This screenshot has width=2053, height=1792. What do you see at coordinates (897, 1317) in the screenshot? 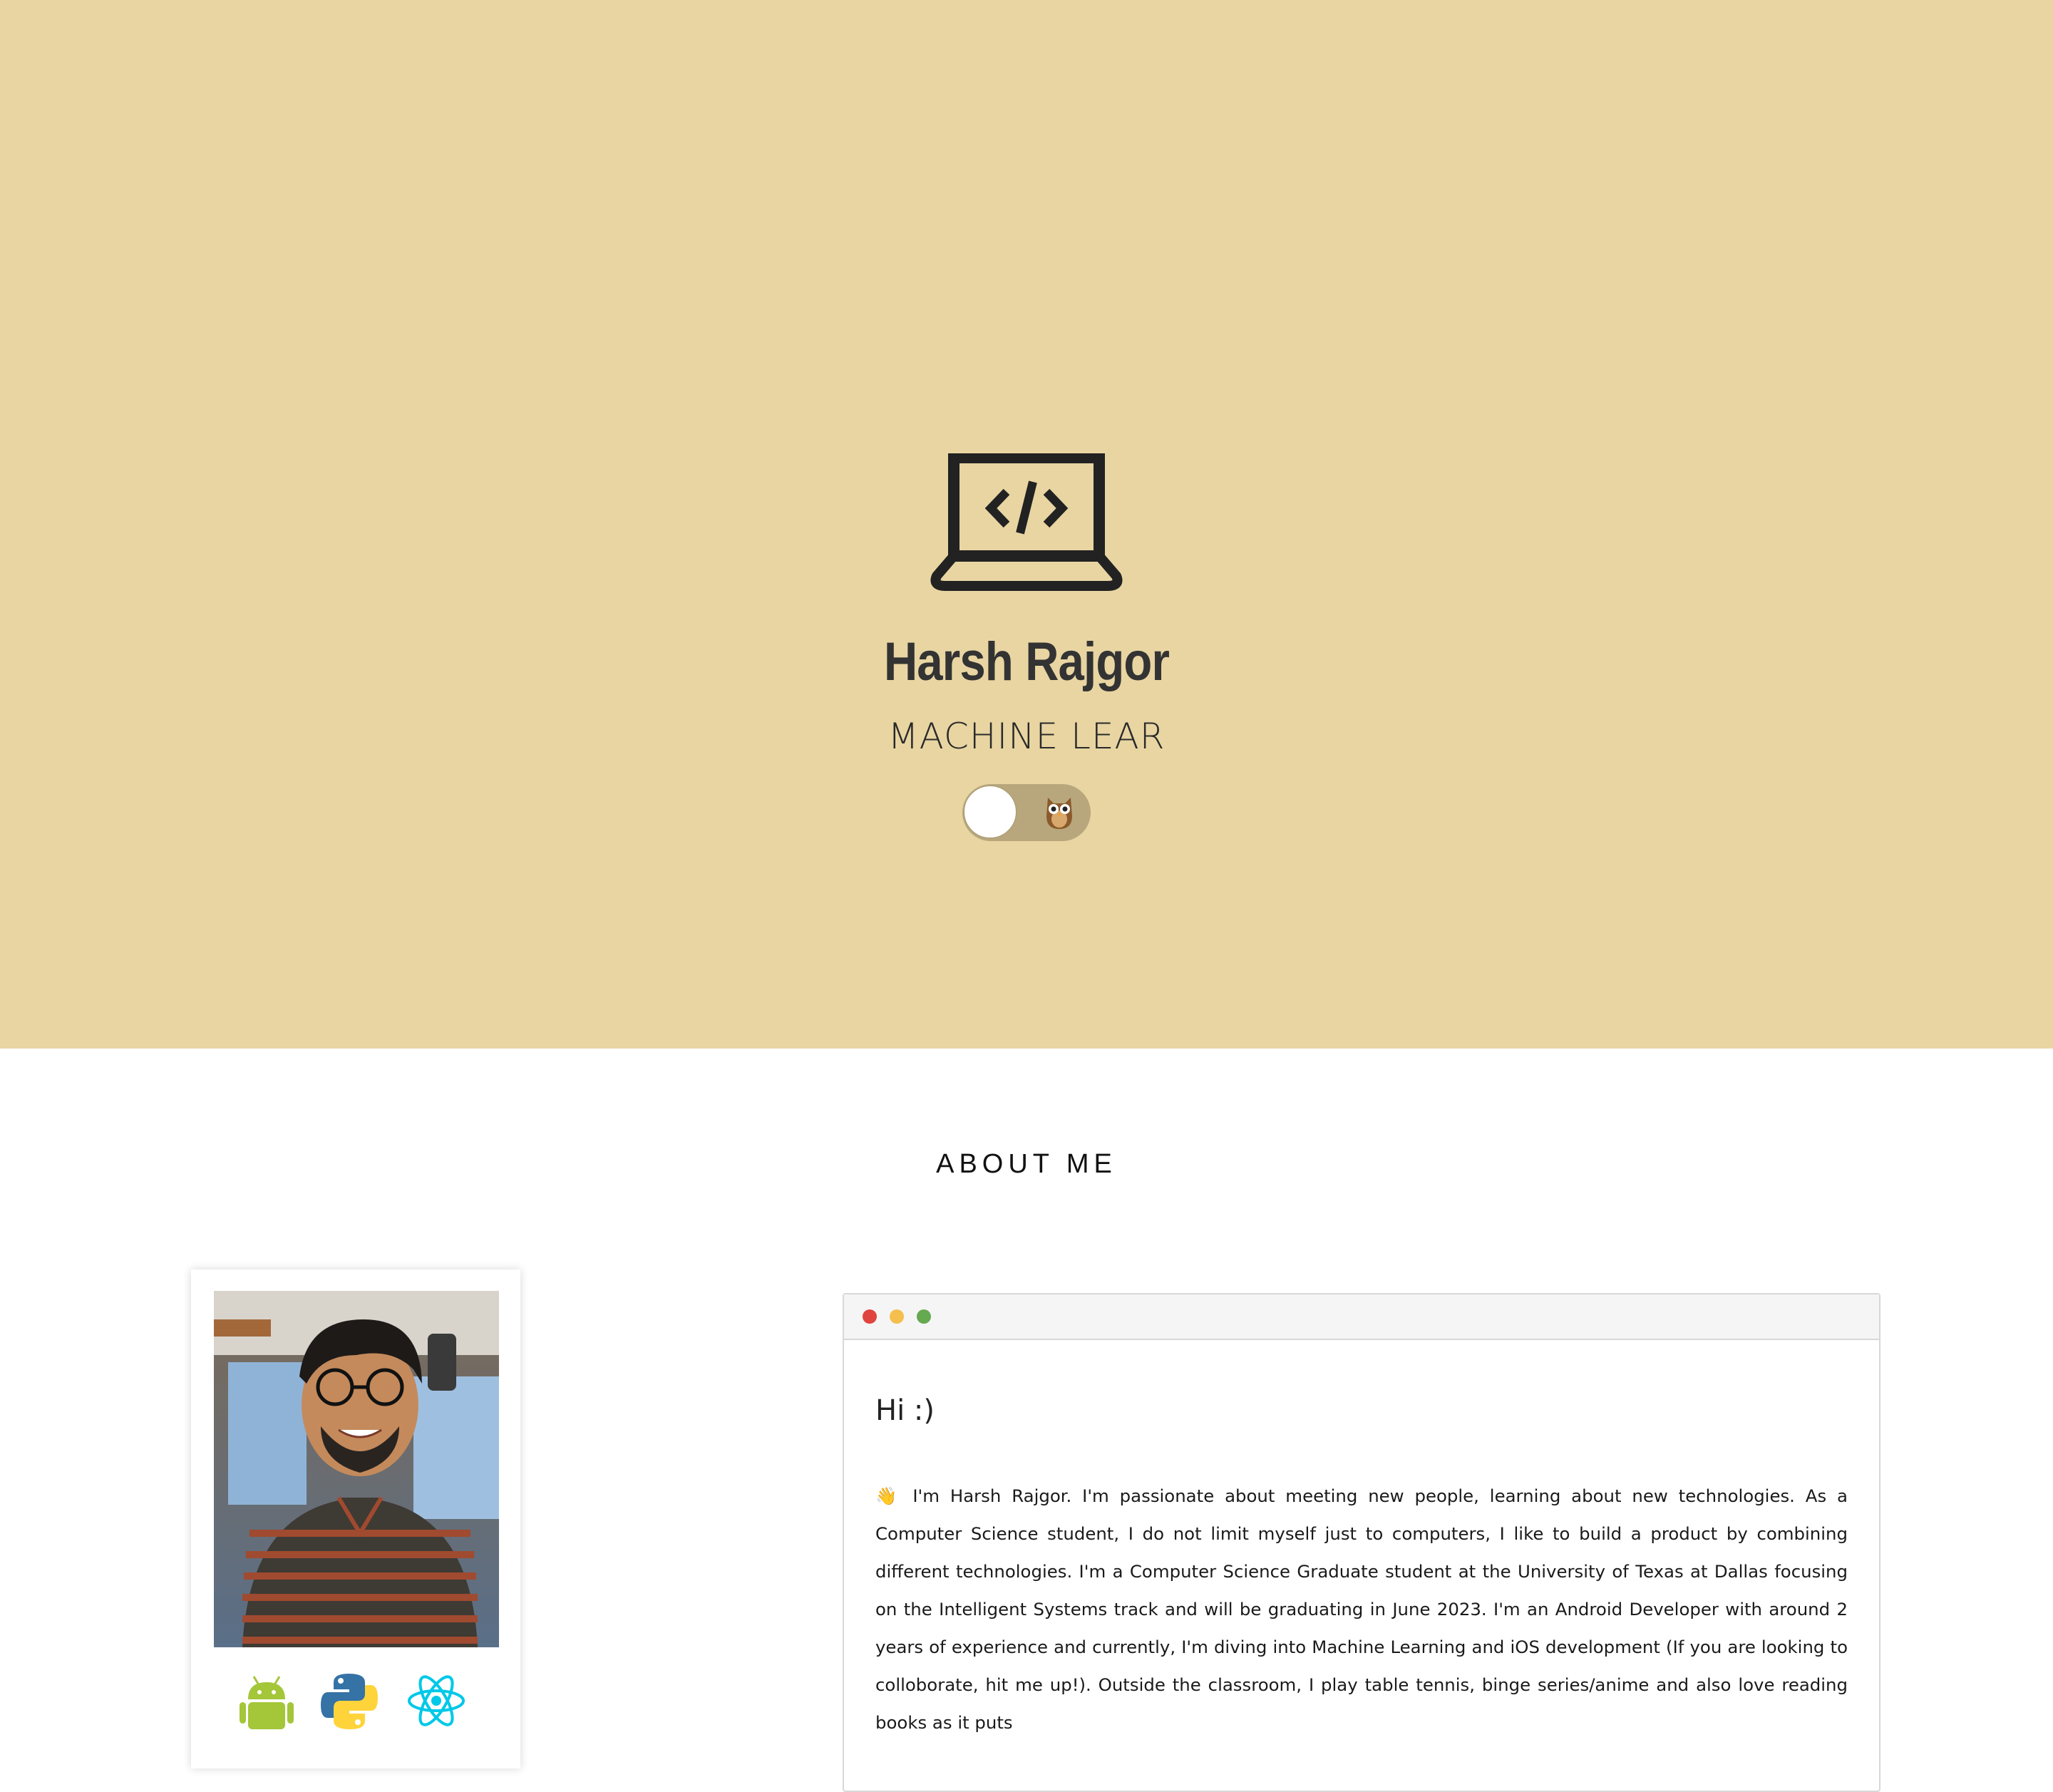
I see `minimize-dot-icon` at bounding box center [897, 1317].